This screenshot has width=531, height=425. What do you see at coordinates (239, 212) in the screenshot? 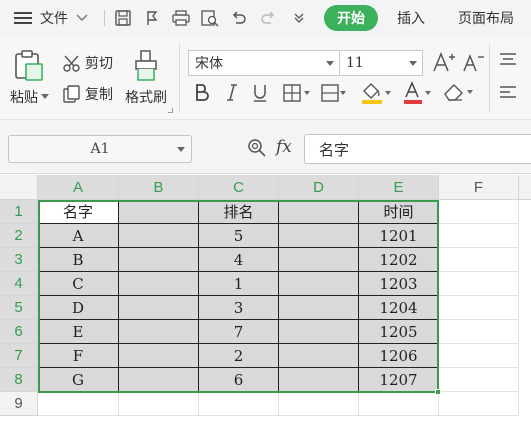
I see `cell-c1: 排名` at bounding box center [239, 212].